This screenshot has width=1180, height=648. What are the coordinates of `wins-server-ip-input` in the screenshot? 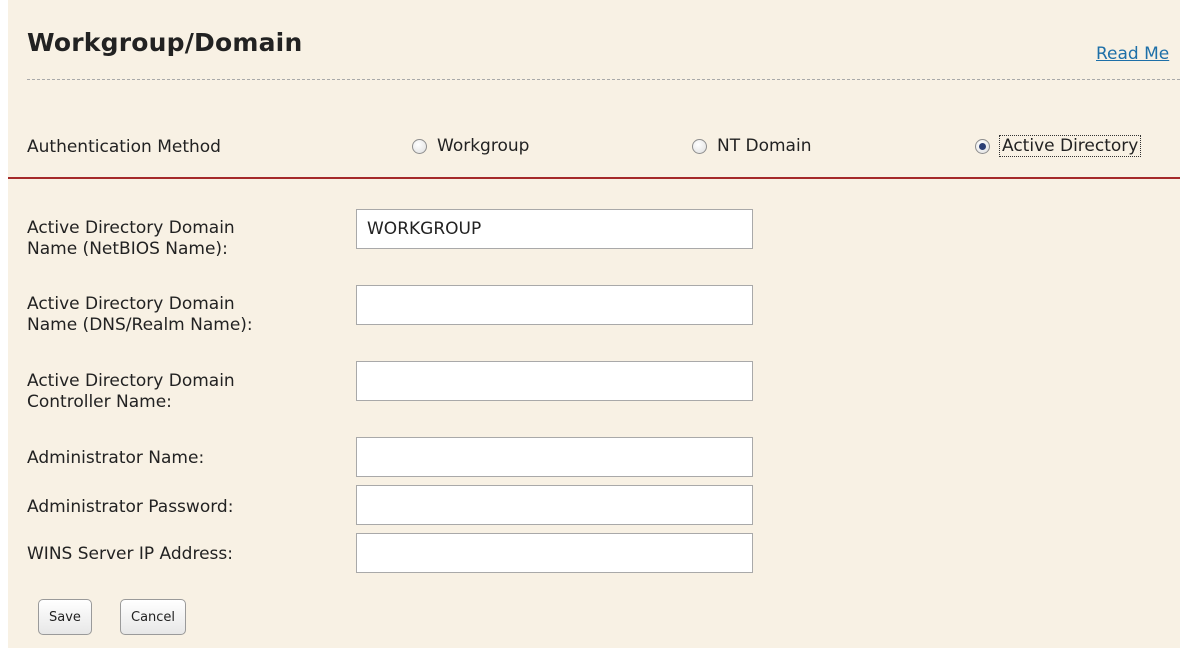 It's located at (554, 553).